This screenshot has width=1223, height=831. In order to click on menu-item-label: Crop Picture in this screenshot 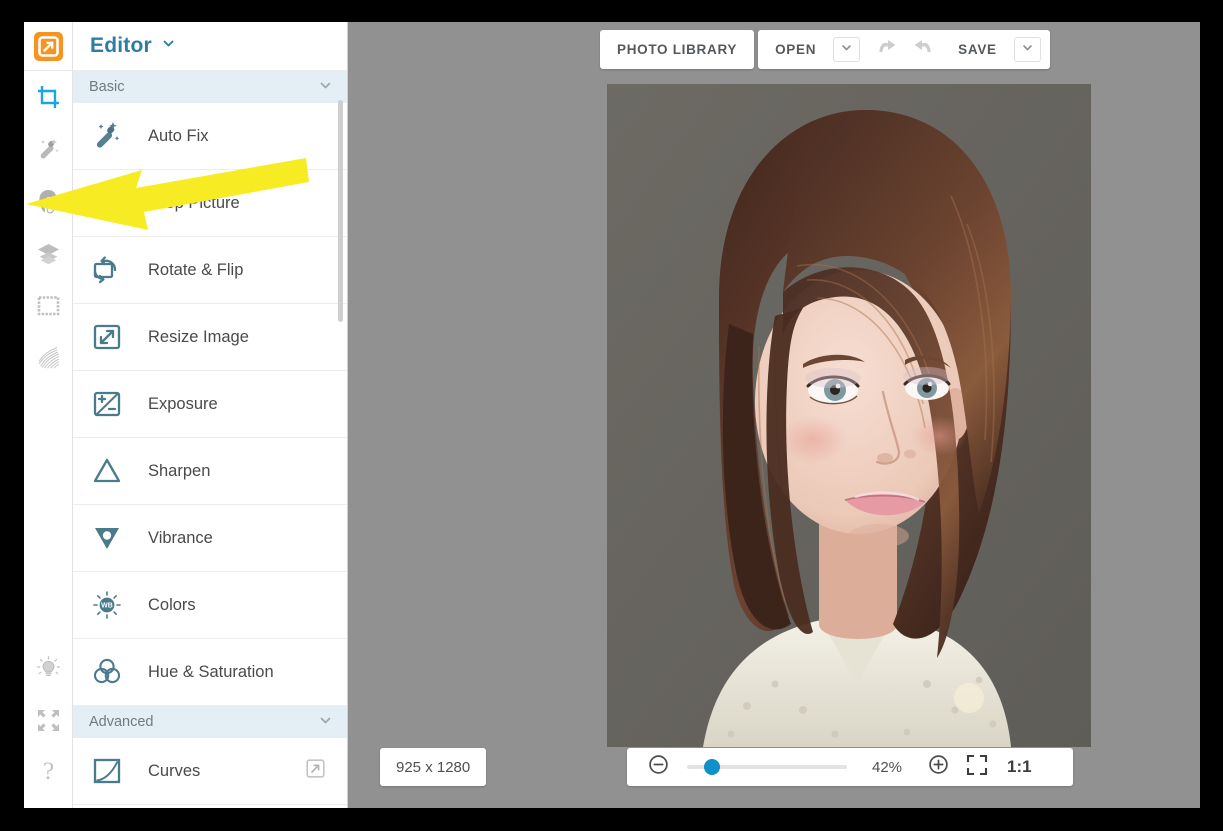, I will do `click(194, 202)`.